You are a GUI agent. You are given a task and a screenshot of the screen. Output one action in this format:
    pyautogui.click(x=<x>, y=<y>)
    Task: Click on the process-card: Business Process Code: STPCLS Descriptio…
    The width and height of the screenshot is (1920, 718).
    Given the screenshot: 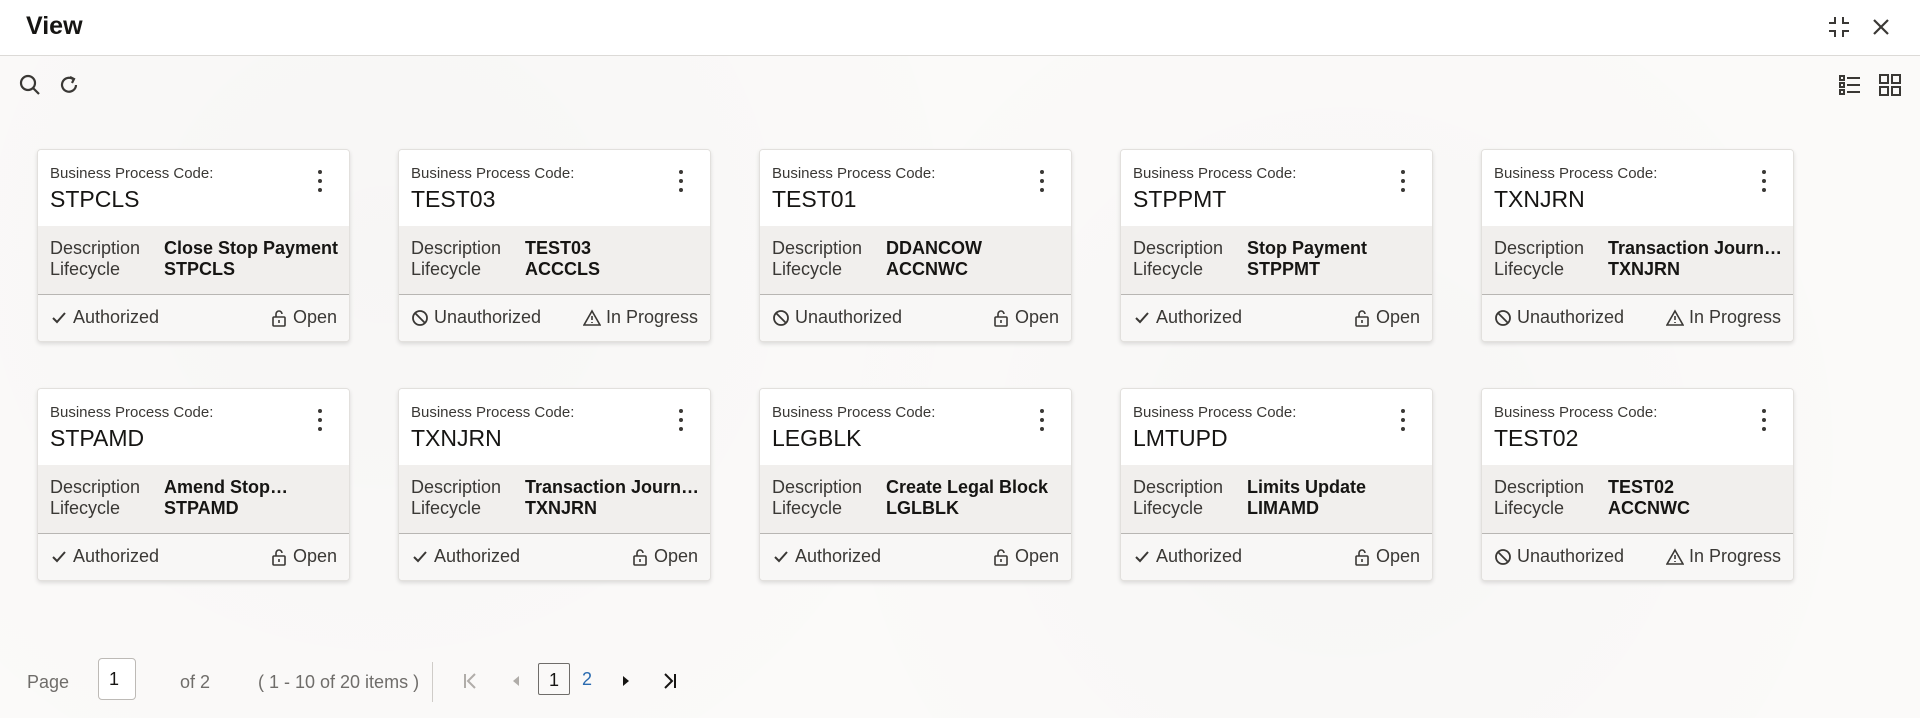 What is the action you would take?
    pyautogui.click(x=193, y=245)
    